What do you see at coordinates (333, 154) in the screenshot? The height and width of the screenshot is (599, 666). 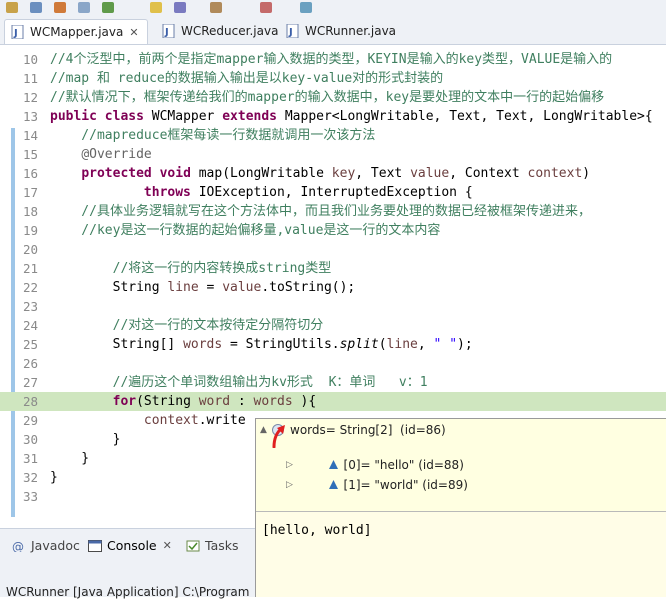 I see `code-line: 15 @Override` at bounding box center [333, 154].